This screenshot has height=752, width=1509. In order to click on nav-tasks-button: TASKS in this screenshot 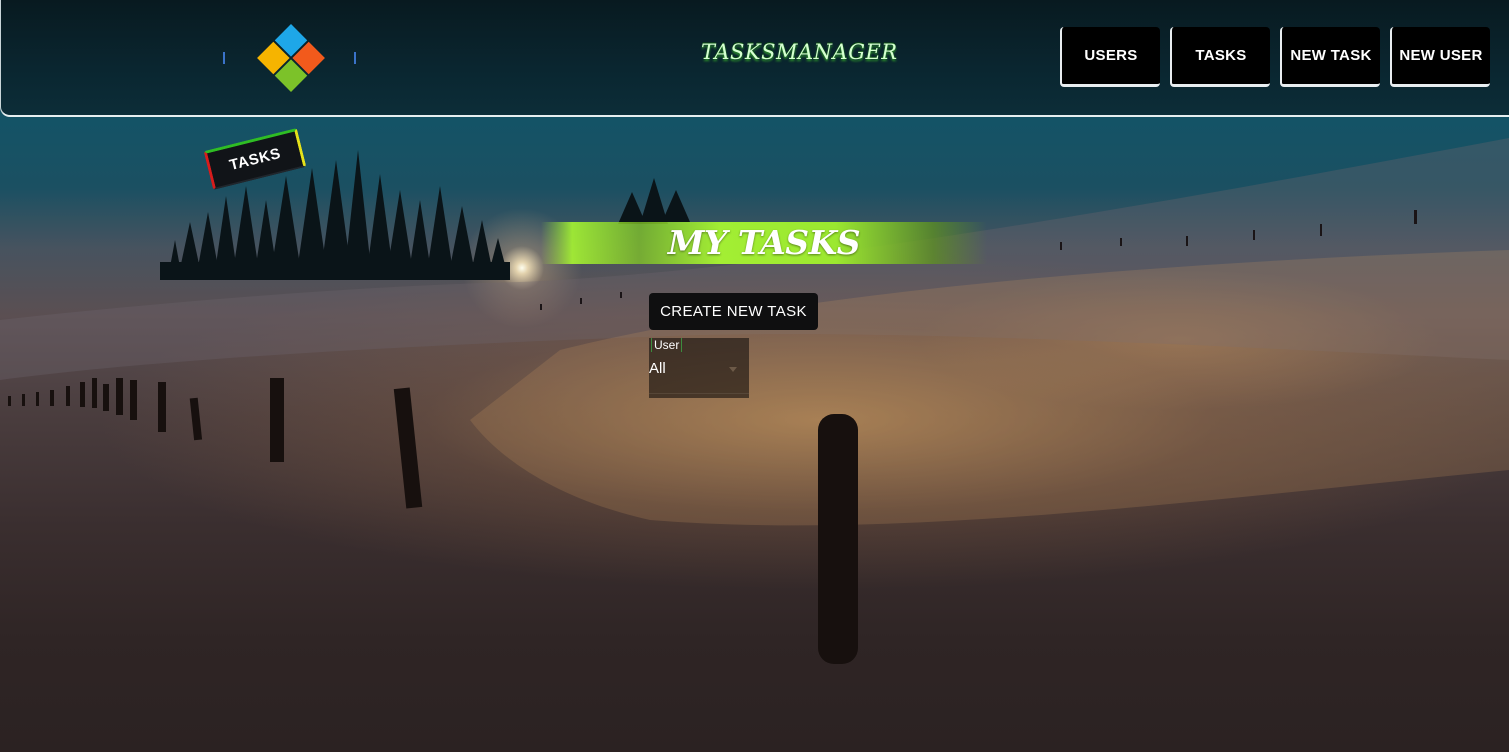, I will do `click(1220, 57)`.